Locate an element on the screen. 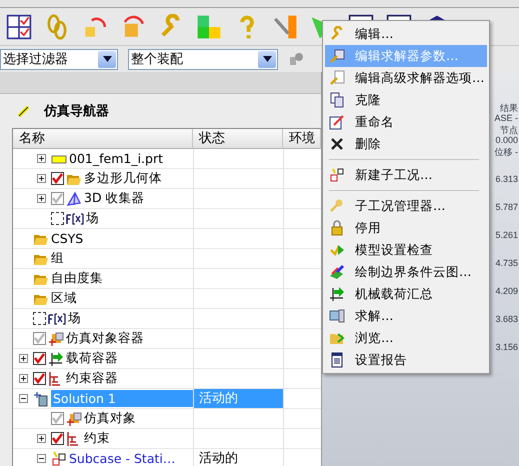 This screenshot has height=466, width=519. tree-item-label: 001_fem1_i.prt is located at coordinates (116, 158).